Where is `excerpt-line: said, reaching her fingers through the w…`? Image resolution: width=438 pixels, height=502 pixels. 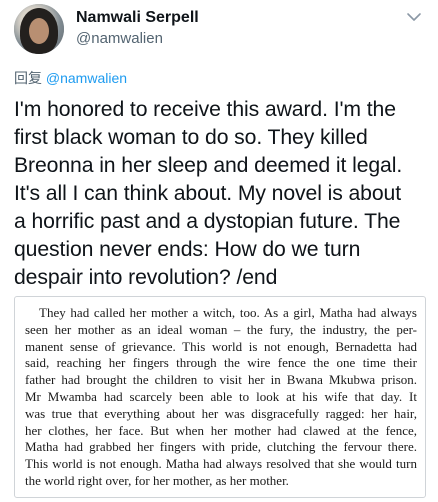
excerpt-line: said, reaching her fingers through the w… is located at coordinates (221, 363).